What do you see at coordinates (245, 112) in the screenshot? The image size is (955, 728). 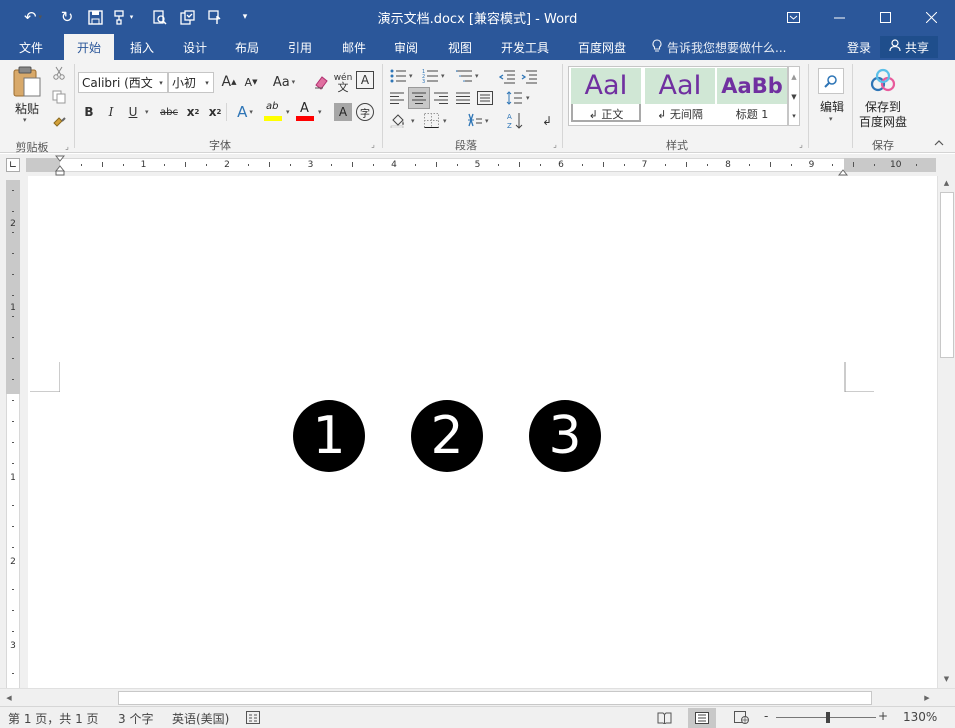 I see `text-effects-icon: A ▾` at bounding box center [245, 112].